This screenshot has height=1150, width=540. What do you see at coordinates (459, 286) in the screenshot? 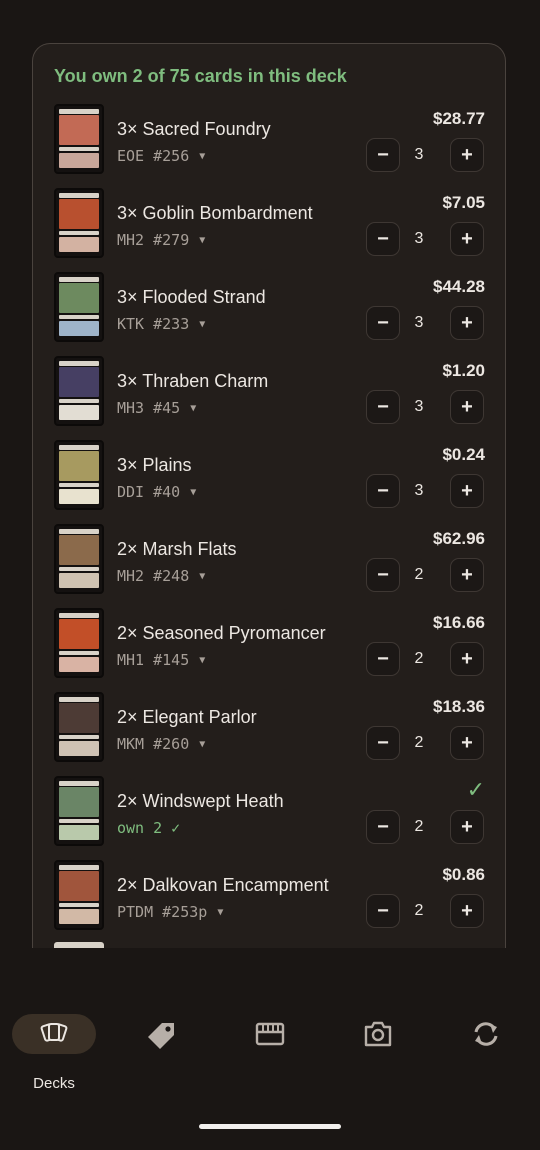
I see `card-price: $44.28` at bounding box center [459, 286].